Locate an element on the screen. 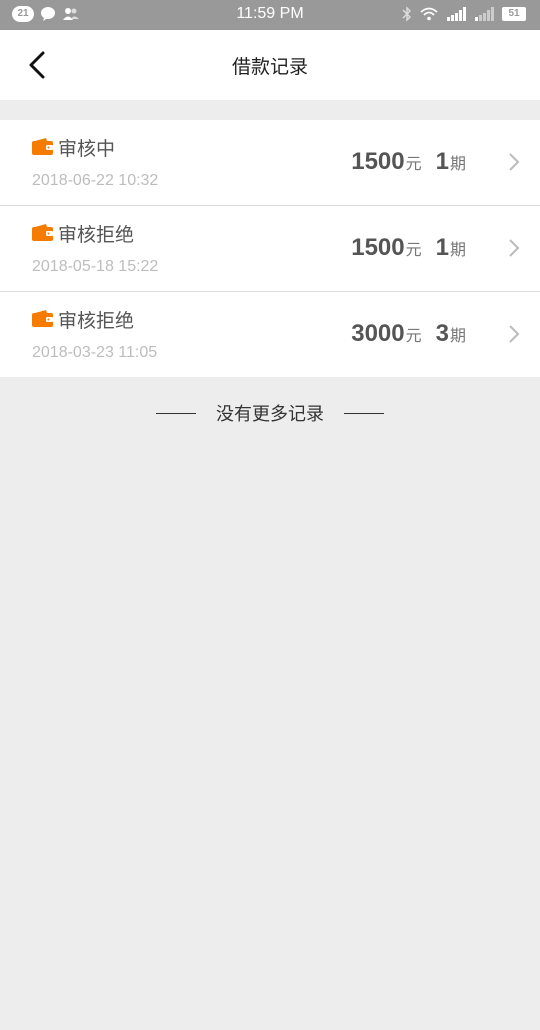 The image size is (540, 1030). record-amount: 3000 is located at coordinates (378, 333).